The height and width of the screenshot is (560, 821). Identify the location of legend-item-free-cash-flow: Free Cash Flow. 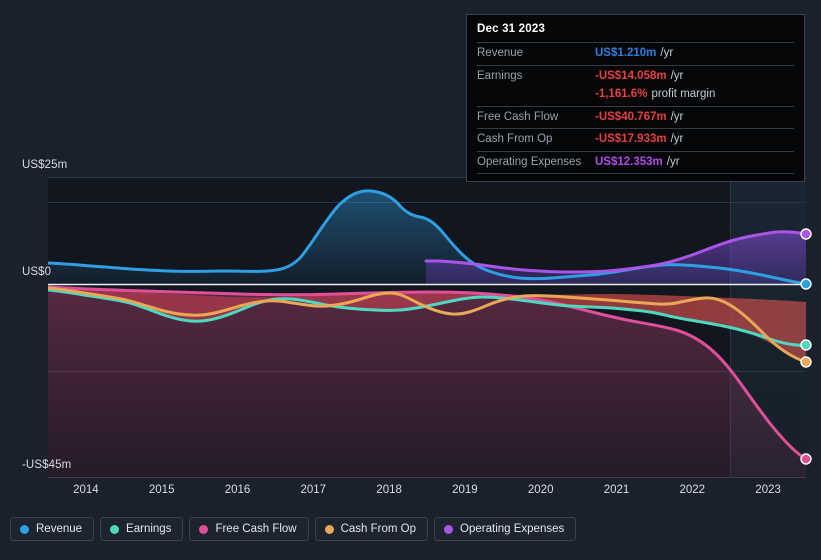
(249, 529).